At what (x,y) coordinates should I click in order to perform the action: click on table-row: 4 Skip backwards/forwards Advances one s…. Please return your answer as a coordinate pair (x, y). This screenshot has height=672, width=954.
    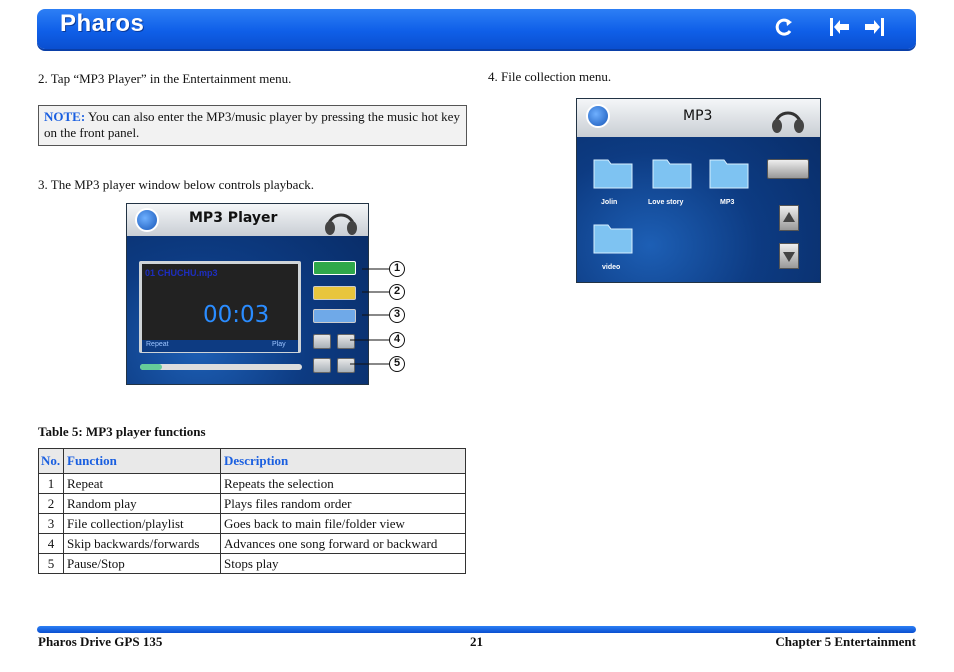
    Looking at the image, I should click on (252, 543).